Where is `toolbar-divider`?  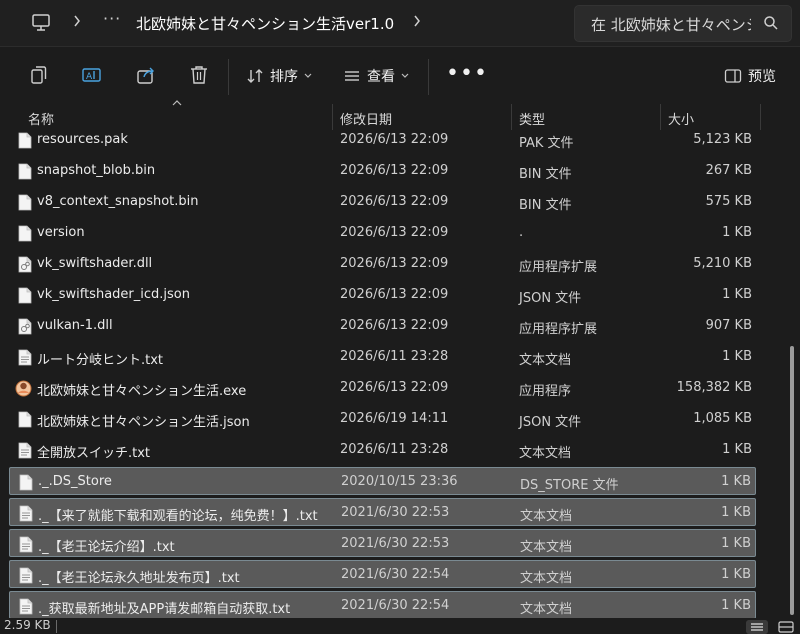
toolbar-divider is located at coordinates (428, 77).